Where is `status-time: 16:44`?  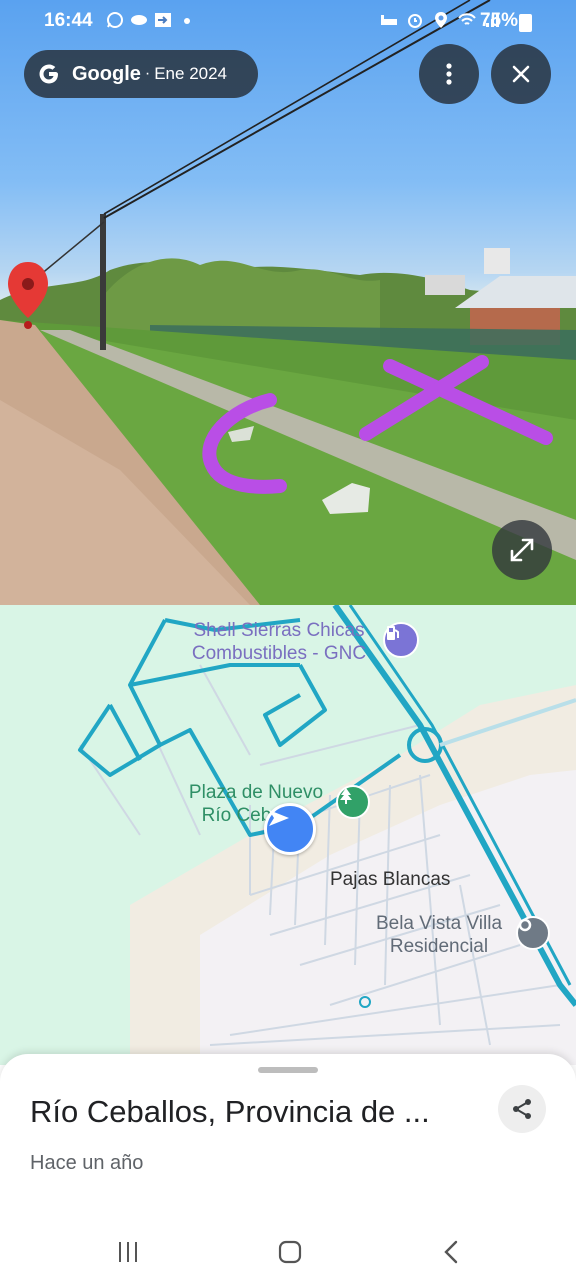 status-time: 16:44 is located at coordinates (68, 20).